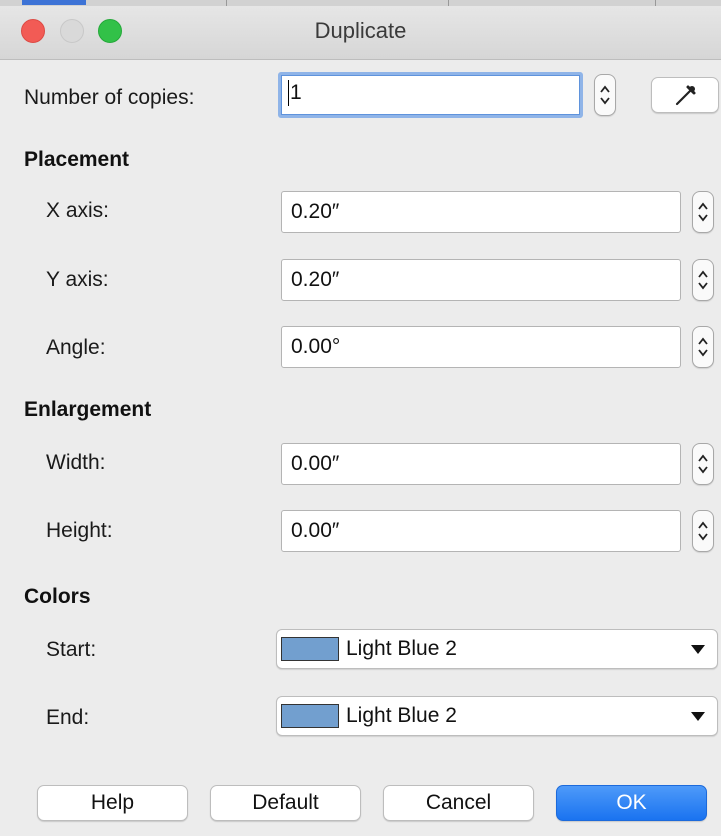 The image size is (721, 836). Describe the element at coordinates (112, 803) in the screenshot. I see `help-button: Help` at that location.